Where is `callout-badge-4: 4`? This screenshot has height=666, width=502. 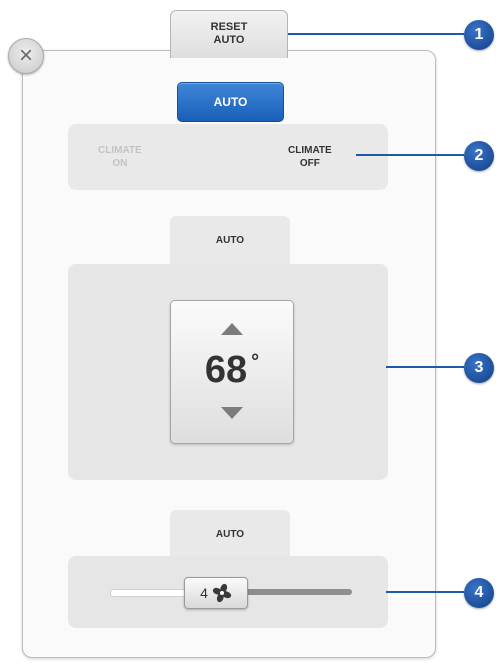 callout-badge-4: 4 is located at coordinates (479, 593).